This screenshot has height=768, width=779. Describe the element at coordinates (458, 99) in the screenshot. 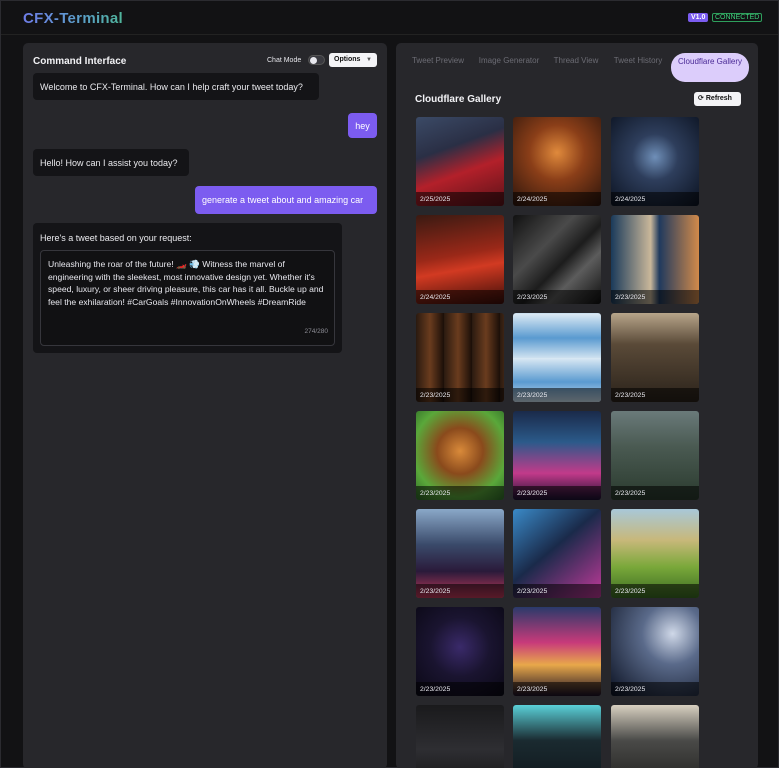

I see `gallery-title: Cloudflare Gallery` at that location.